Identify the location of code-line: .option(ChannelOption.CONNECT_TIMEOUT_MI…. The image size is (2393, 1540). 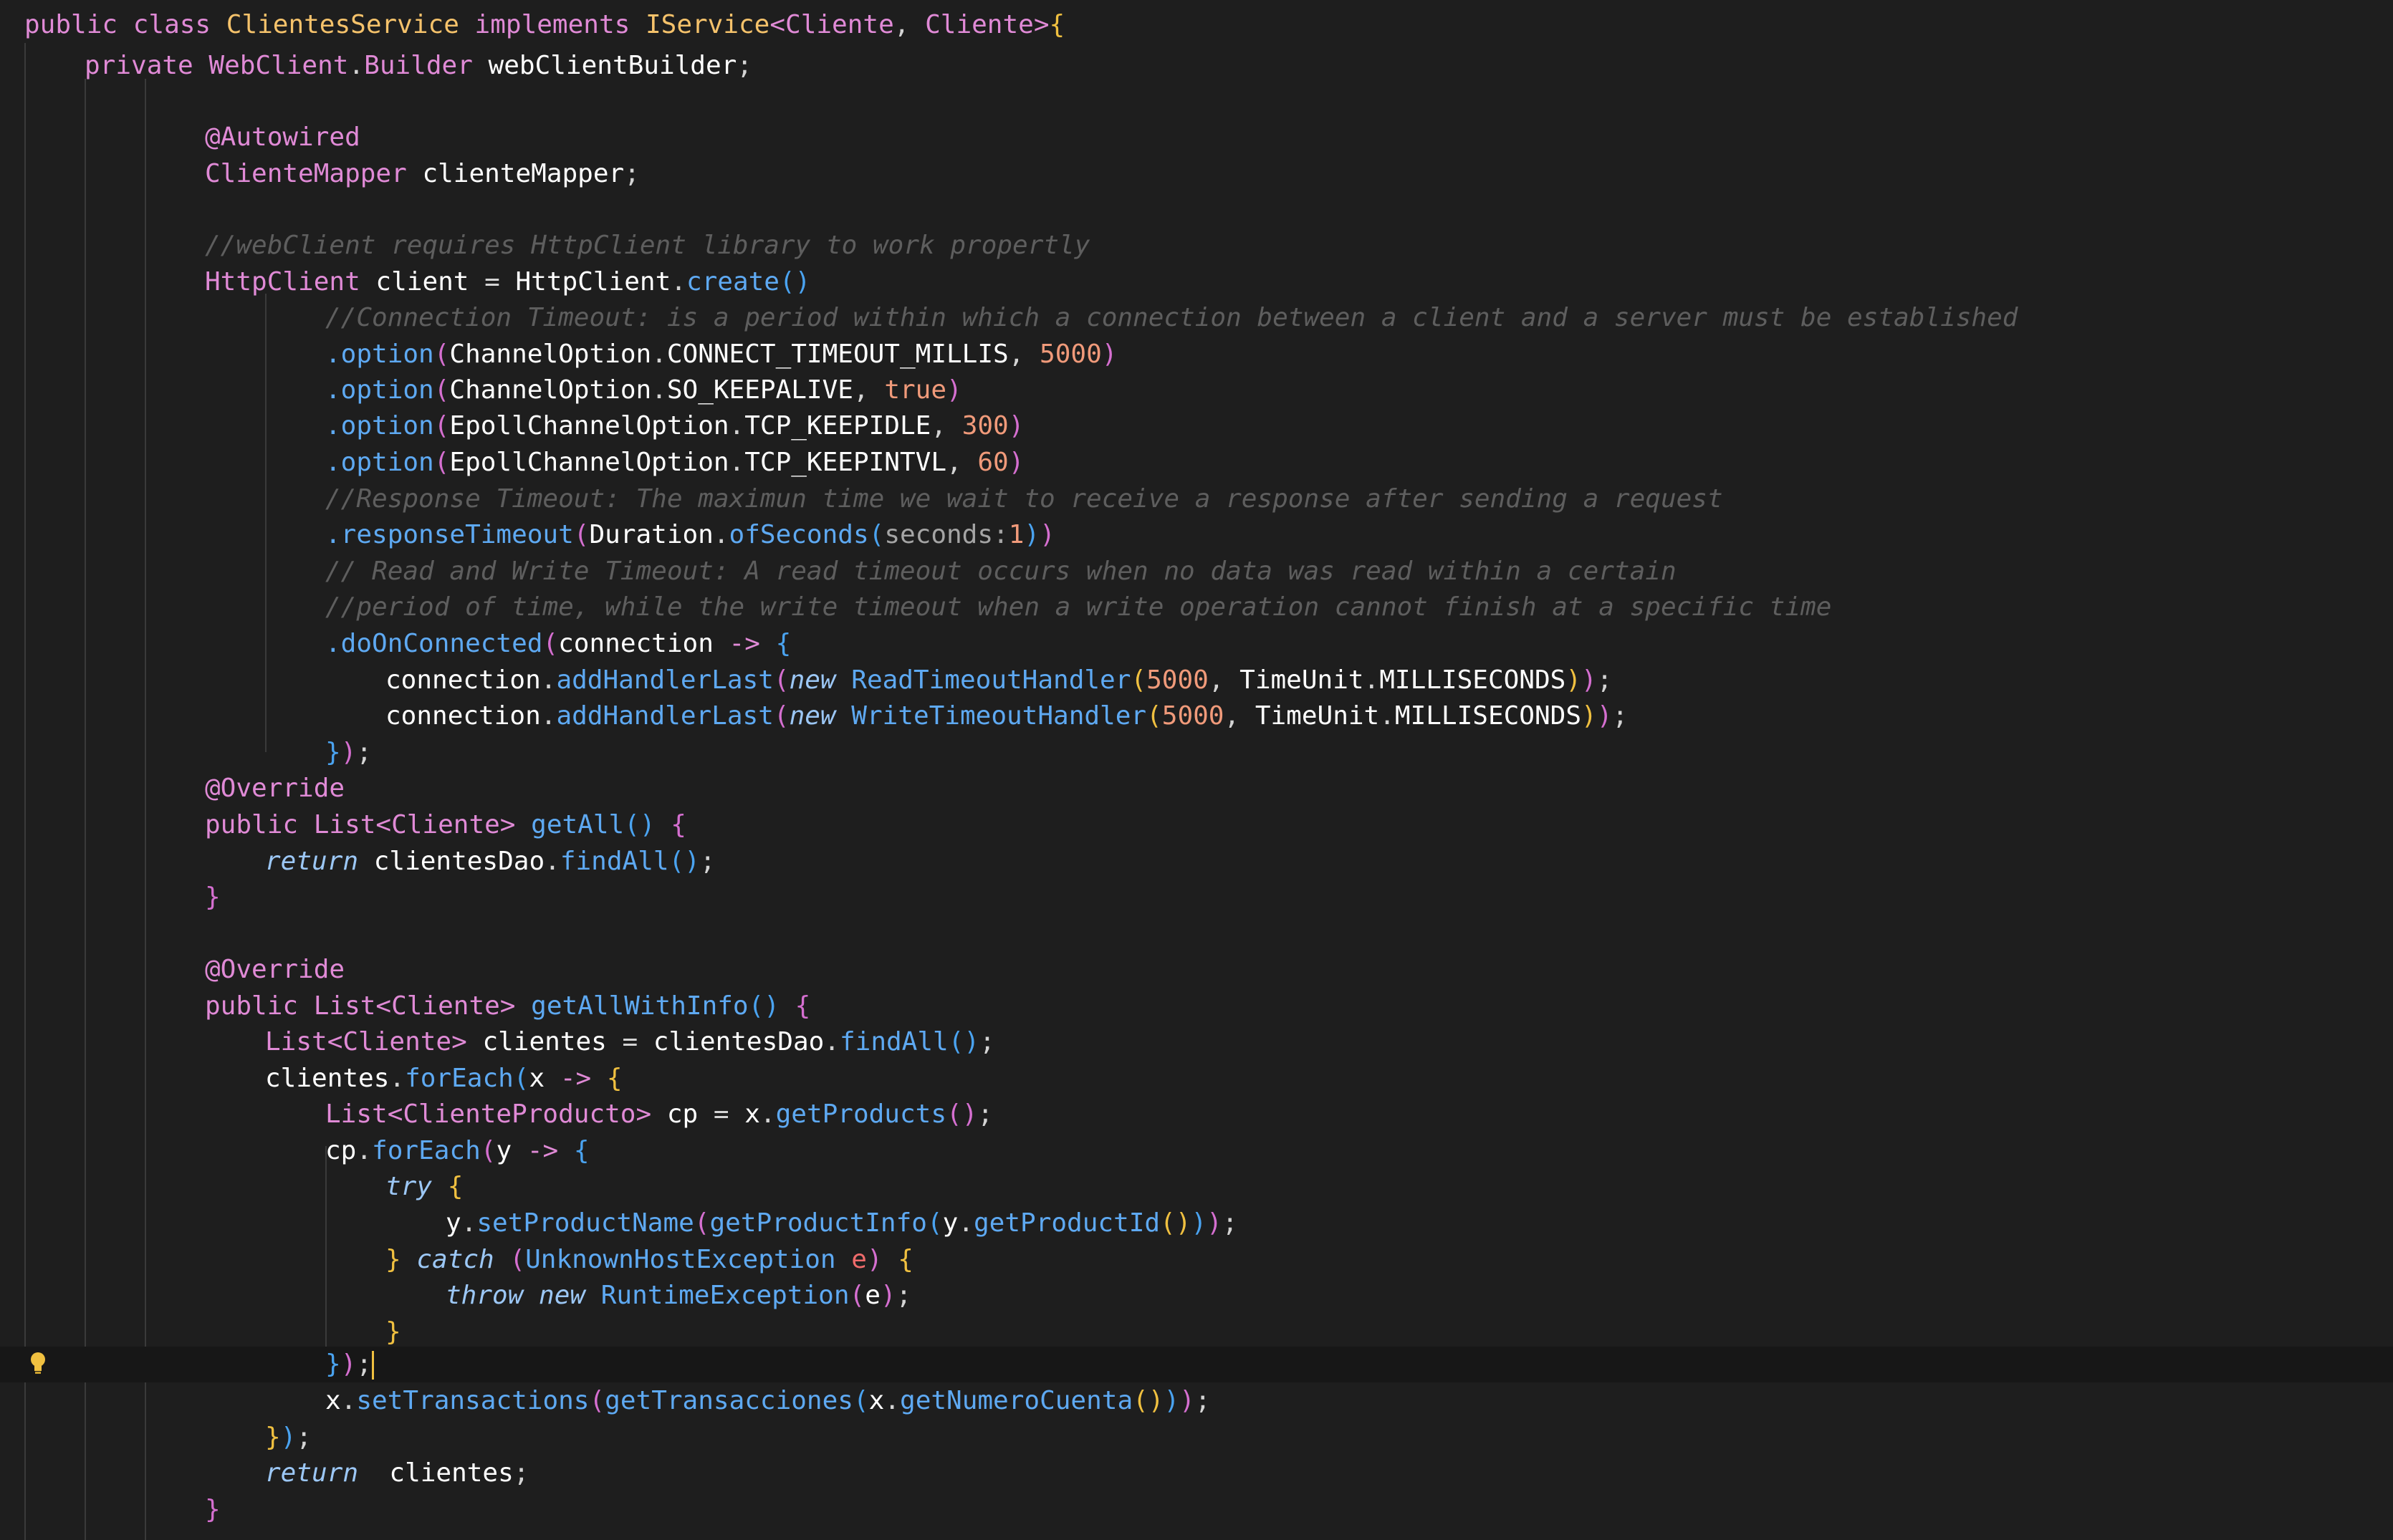
(721, 354).